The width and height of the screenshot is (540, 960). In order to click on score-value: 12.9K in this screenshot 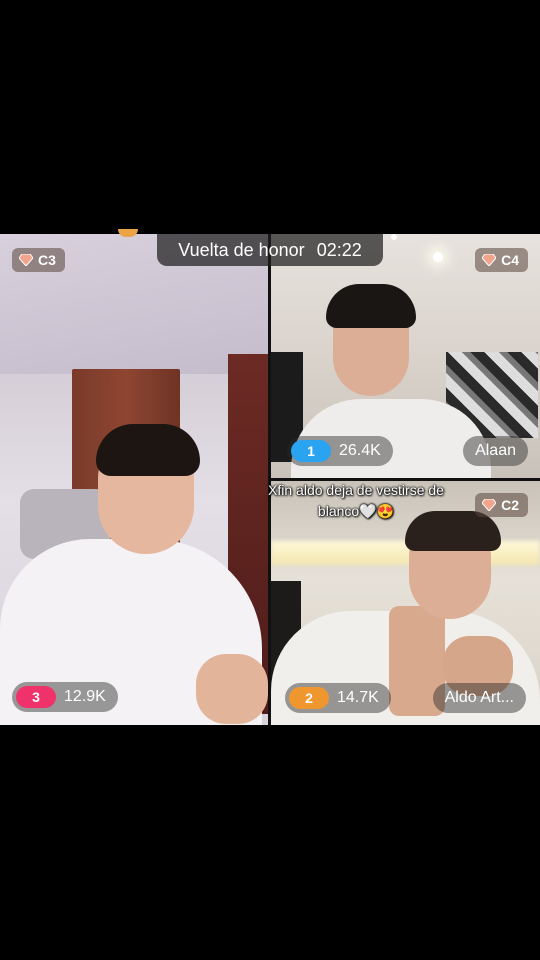, I will do `click(85, 696)`.